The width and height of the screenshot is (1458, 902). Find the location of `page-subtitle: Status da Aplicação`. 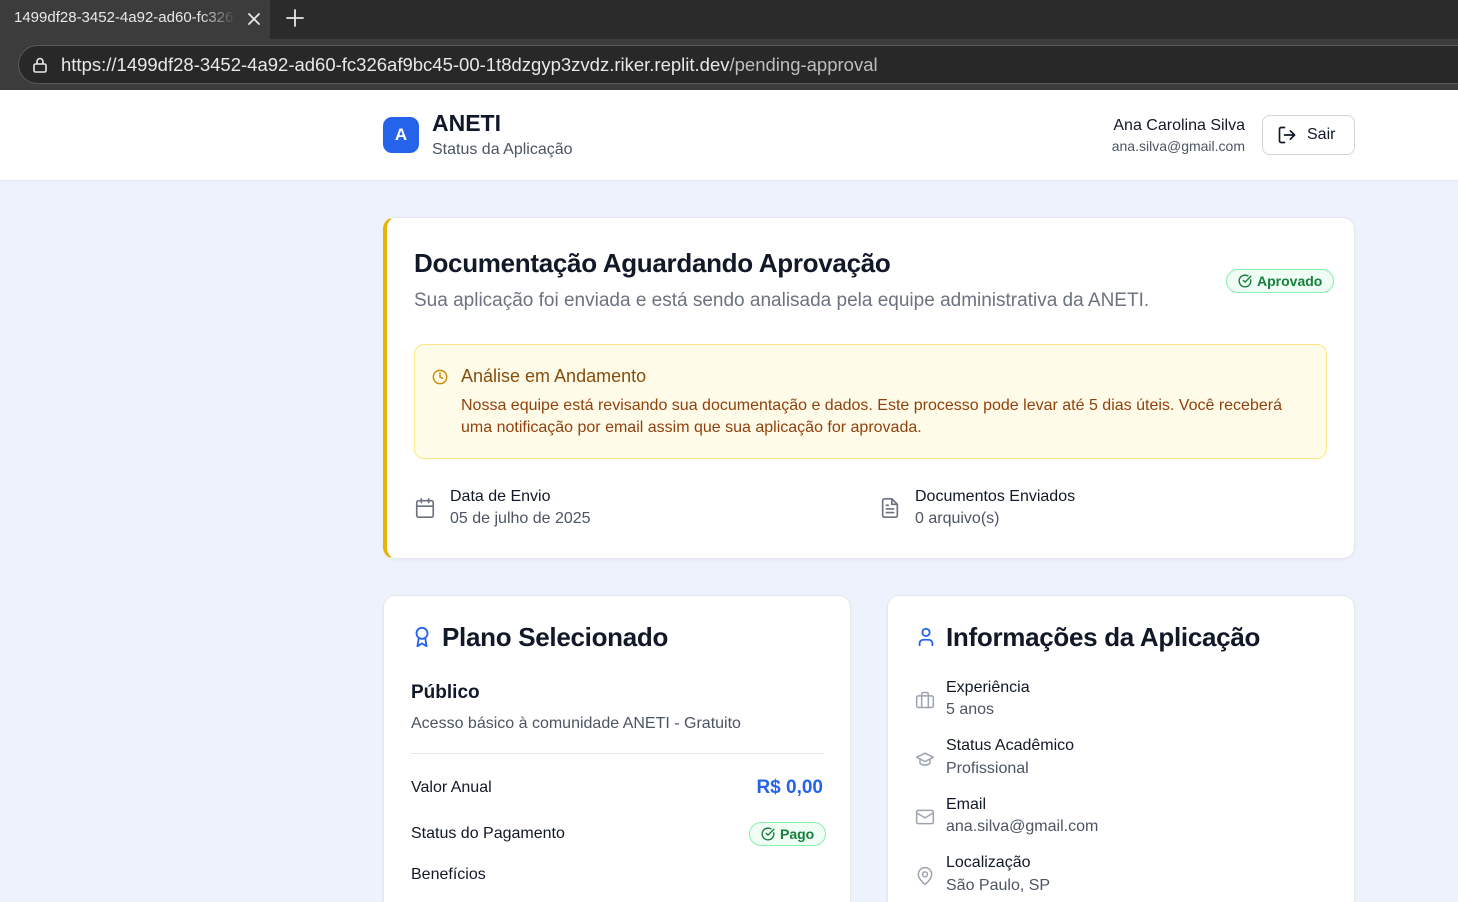

page-subtitle: Status da Aplicação is located at coordinates (502, 149).